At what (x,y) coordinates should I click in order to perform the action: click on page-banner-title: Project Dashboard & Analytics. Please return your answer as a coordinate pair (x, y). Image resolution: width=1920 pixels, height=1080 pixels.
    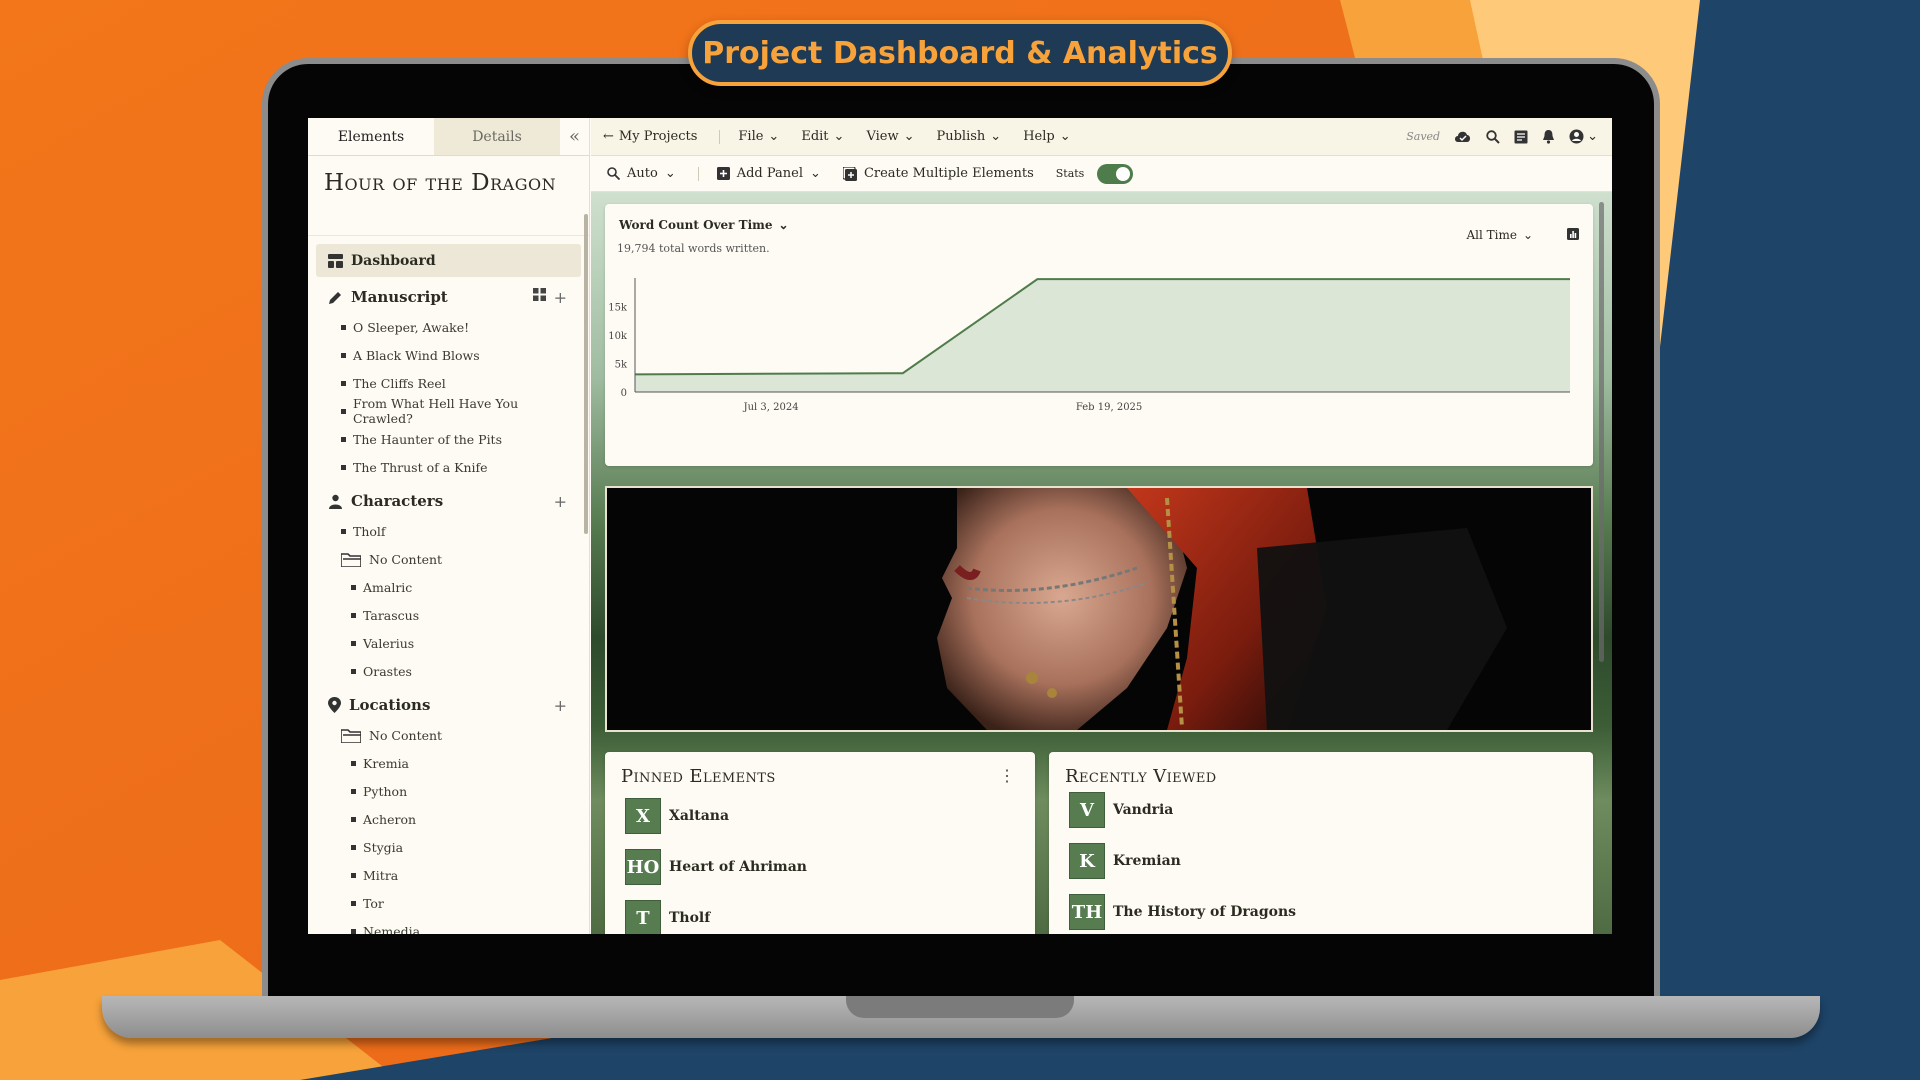
    Looking at the image, I should click on (960, 53).